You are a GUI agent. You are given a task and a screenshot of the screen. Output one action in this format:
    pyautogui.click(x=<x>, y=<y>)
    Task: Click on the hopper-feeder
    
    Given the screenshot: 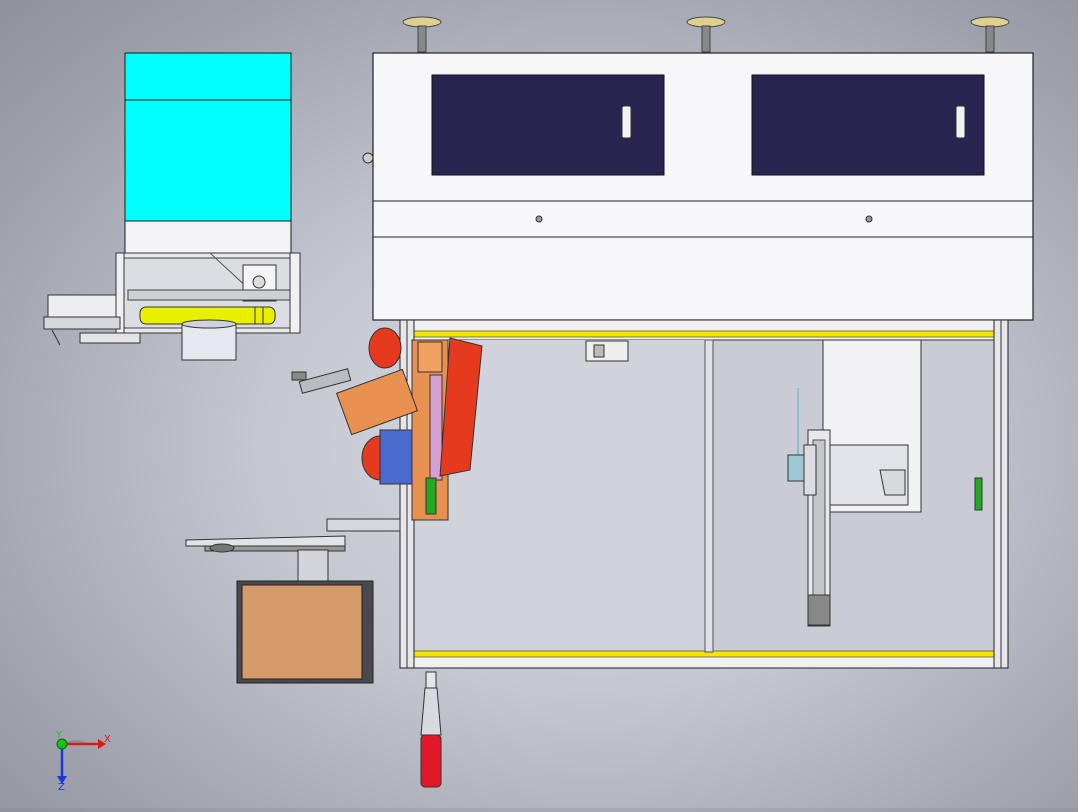 What is the action you would take?
    pyautogui.click(x=172, y=206)
    